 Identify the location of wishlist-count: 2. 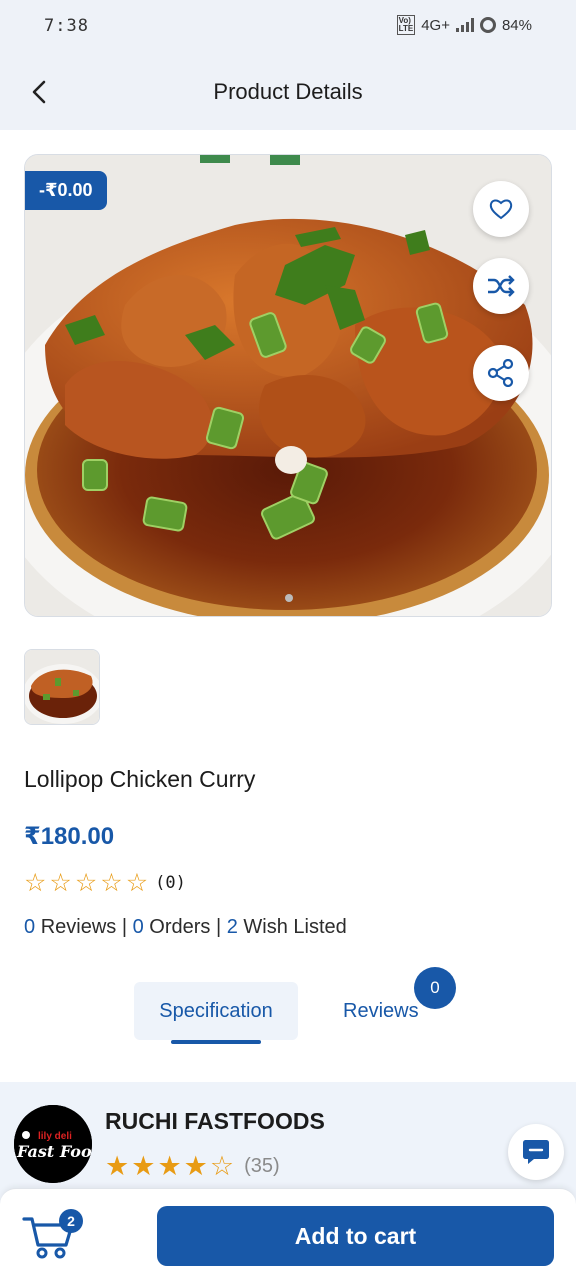
(232, 927).